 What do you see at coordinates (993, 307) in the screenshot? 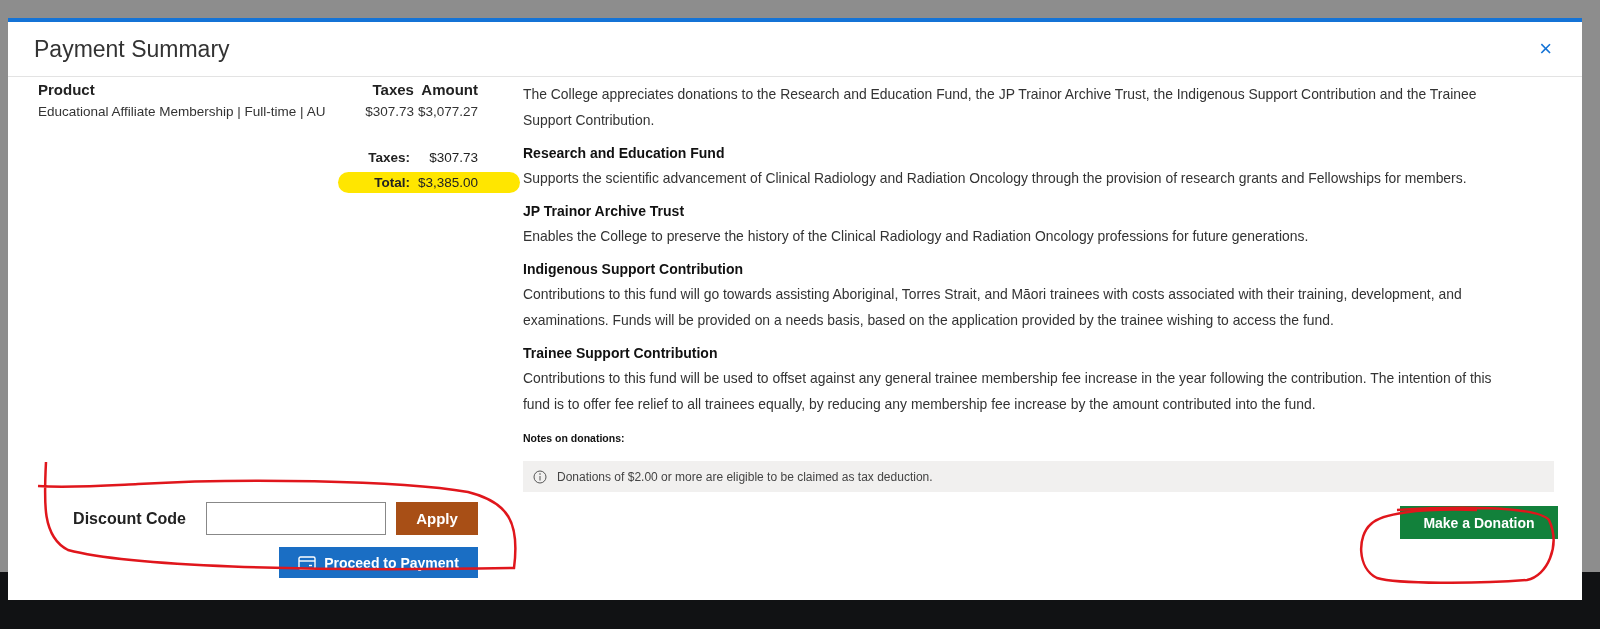
I see `fund-description: Contributions to this fund will go towards assisting Aboriginal, Torres Strait, and Māori trainees with costs associated with their training, development, and examinations. Funds will be provided on a needs basis, based on the application provided by the trainee wishing to access the fund.` at bounding box center [993, 307].